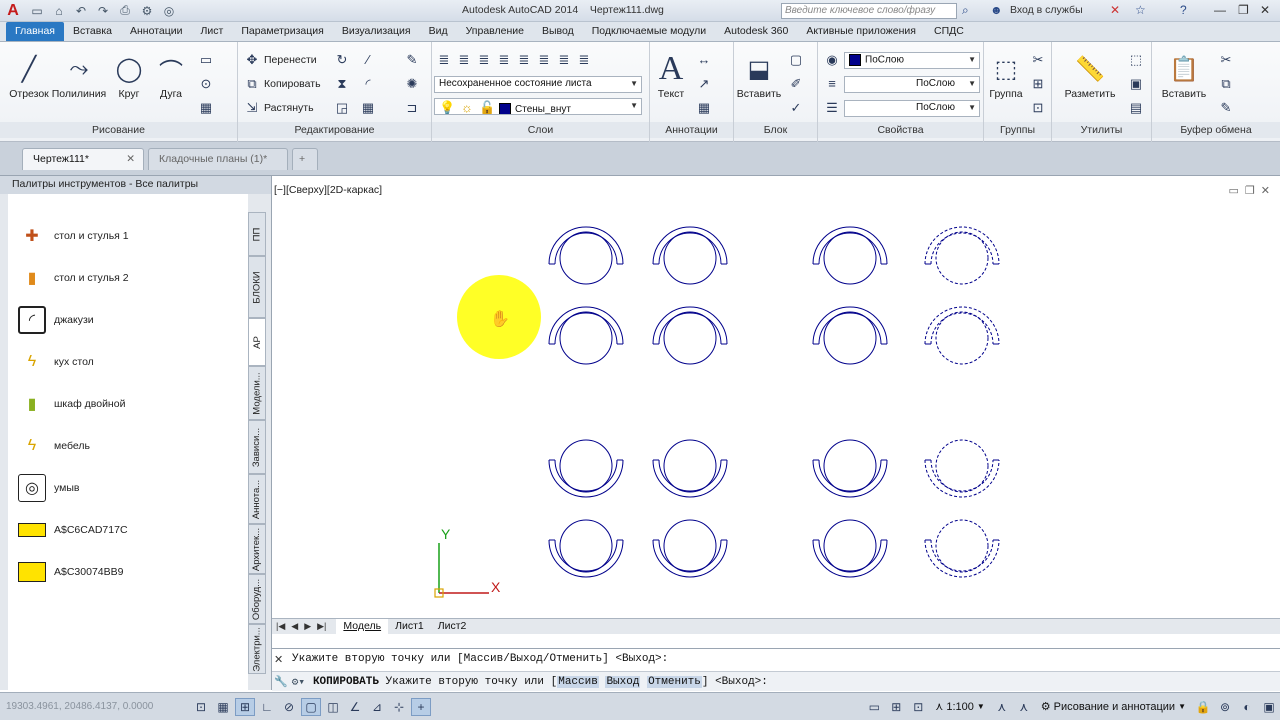  Describe the element at coordinates (208, 60) in the screenshot. I see `rectangle-icon: ▭` at that location.